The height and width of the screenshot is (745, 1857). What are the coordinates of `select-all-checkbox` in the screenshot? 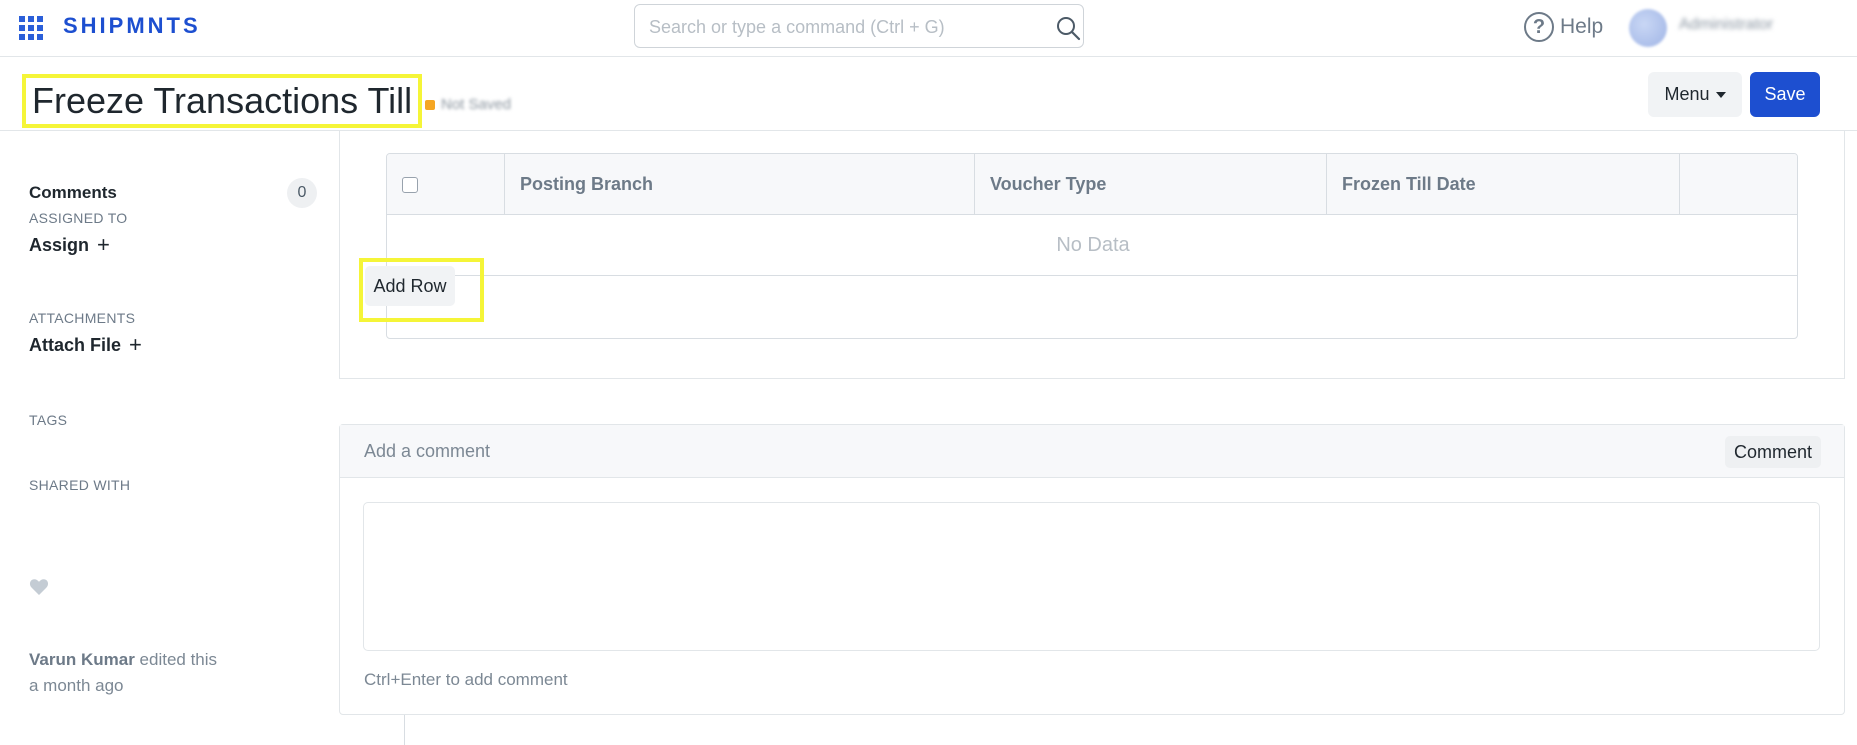 It's located at (410, 184).